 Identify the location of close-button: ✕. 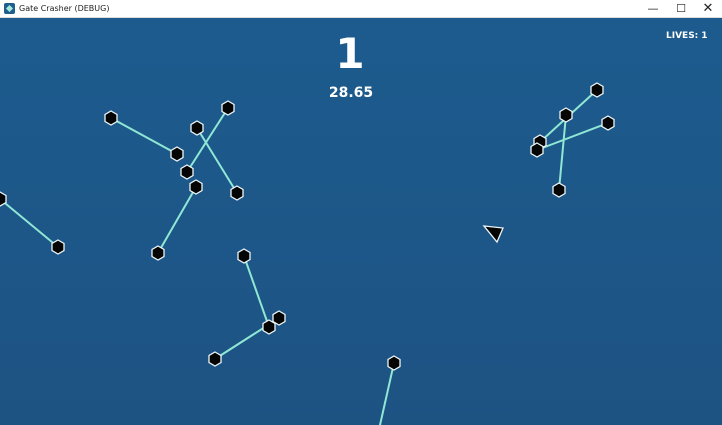
(707, 8).